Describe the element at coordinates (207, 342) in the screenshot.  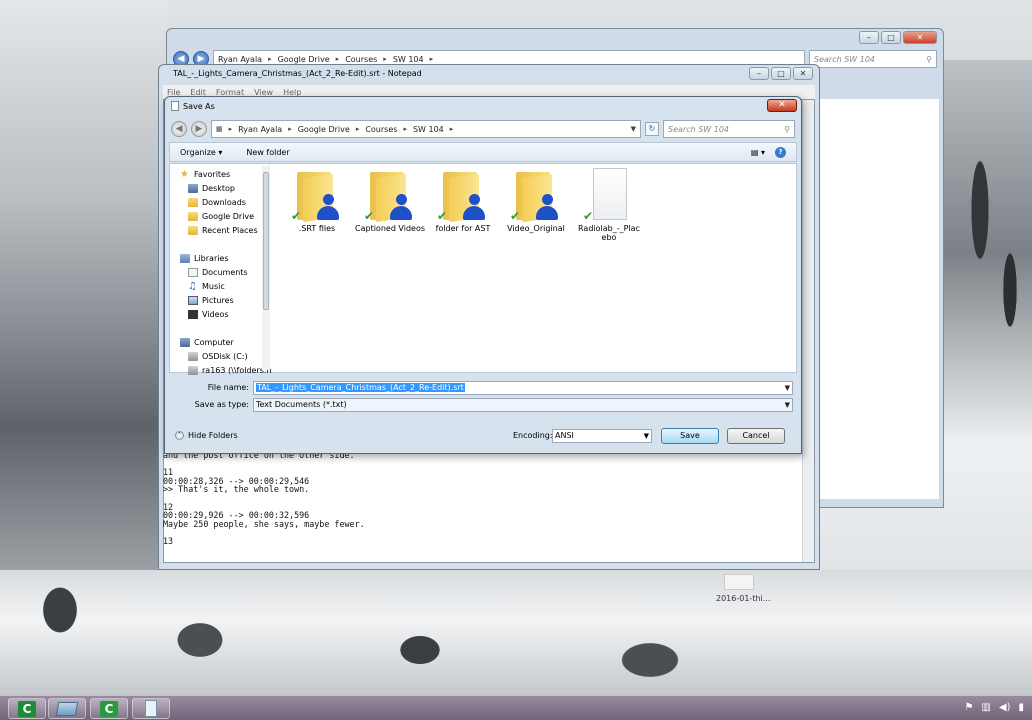
I see `nav-computer: Computer` at that location.